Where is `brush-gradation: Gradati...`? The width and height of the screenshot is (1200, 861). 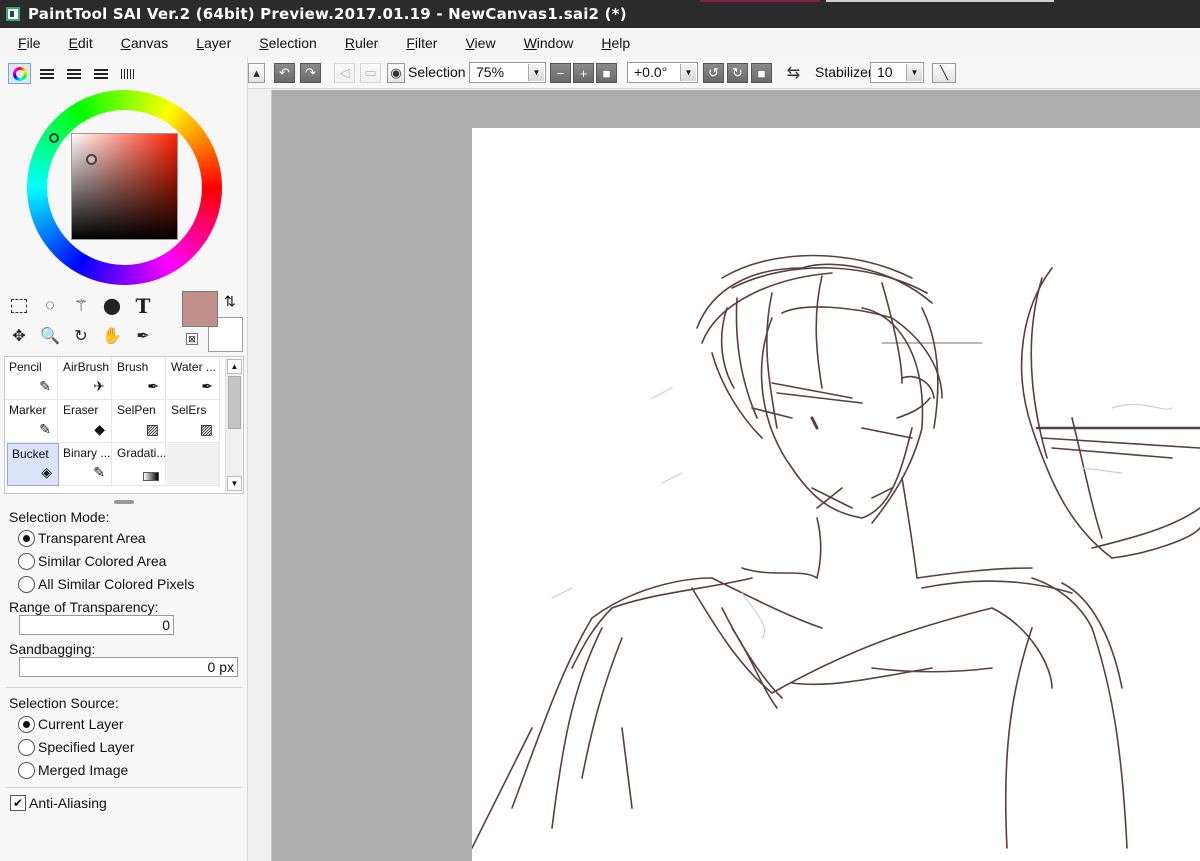
brush-gradation: Gradati... is located at coordinates (139, 464).